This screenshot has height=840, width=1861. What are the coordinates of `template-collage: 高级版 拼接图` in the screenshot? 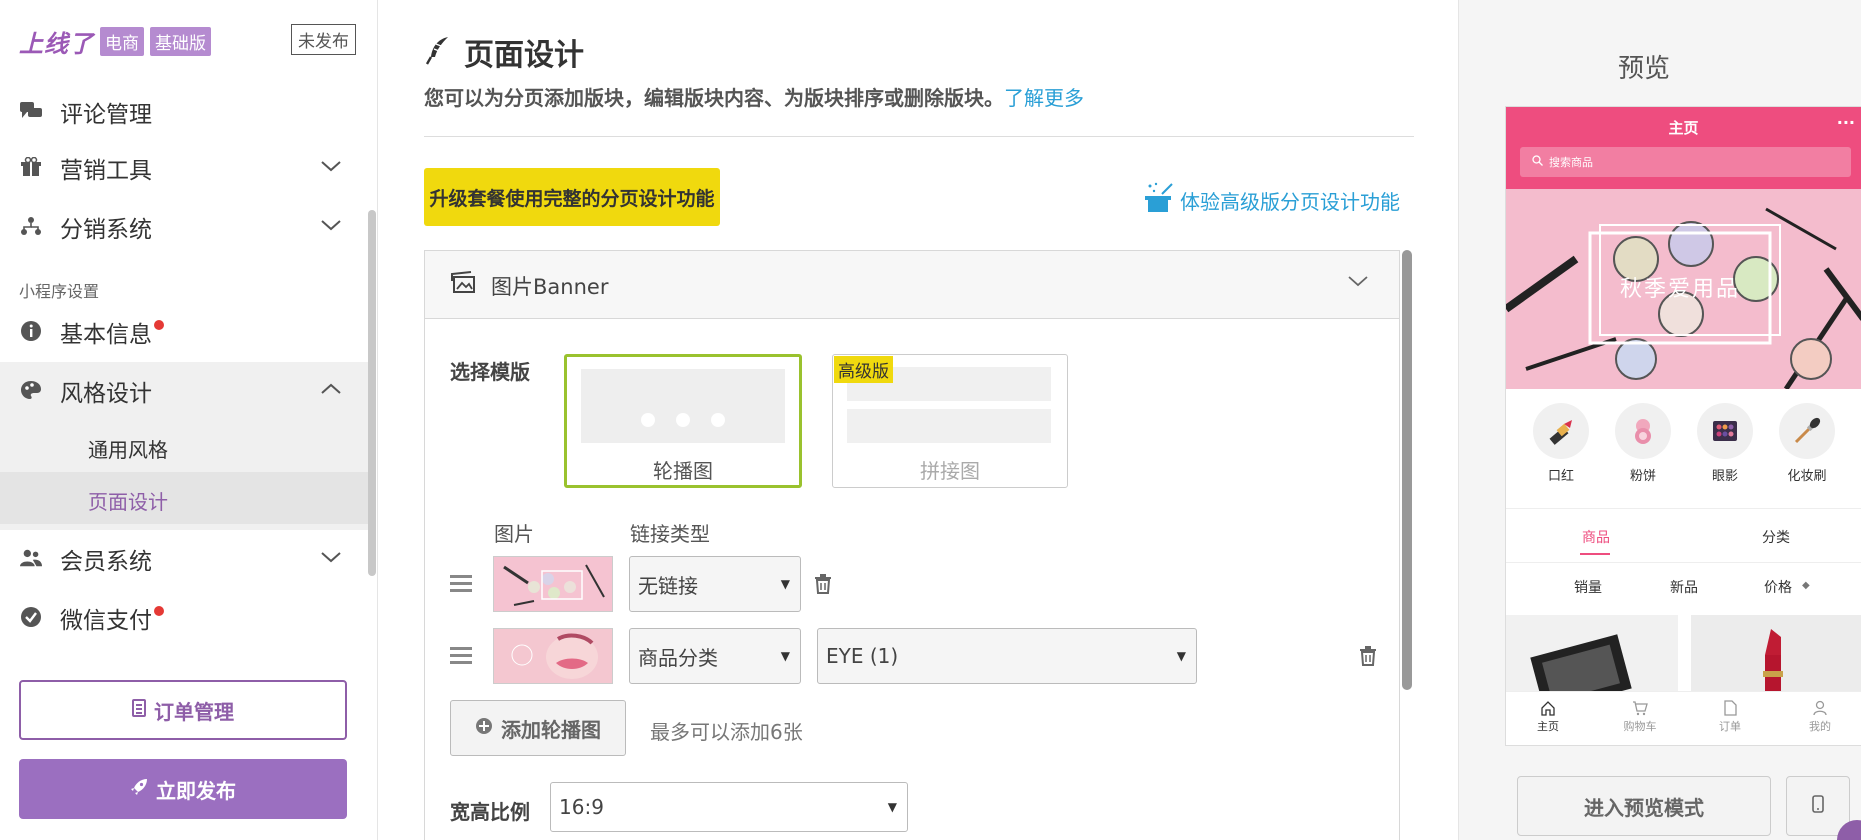 It's located at (950, 421).